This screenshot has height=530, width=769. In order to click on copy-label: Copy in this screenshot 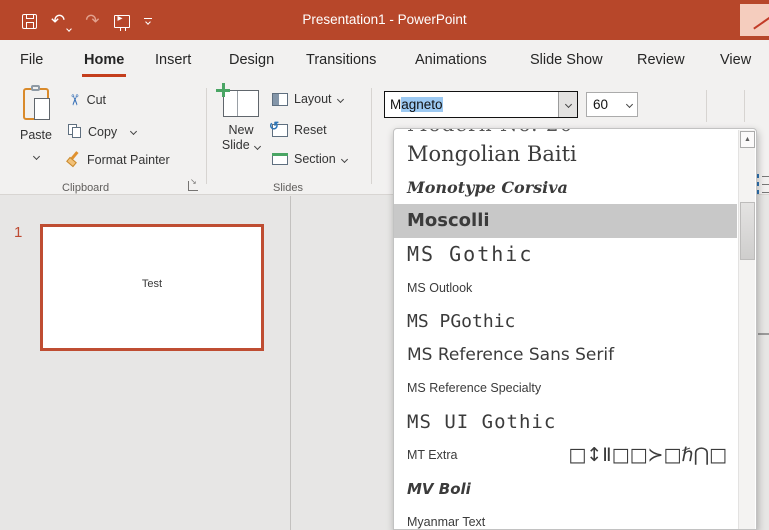, I will do `click(103, 131)`.